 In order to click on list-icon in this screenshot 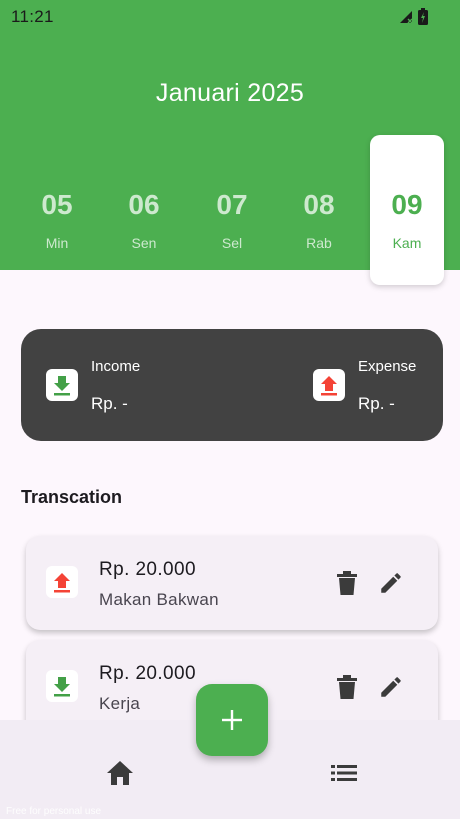, I will do `click(344, 773)`.